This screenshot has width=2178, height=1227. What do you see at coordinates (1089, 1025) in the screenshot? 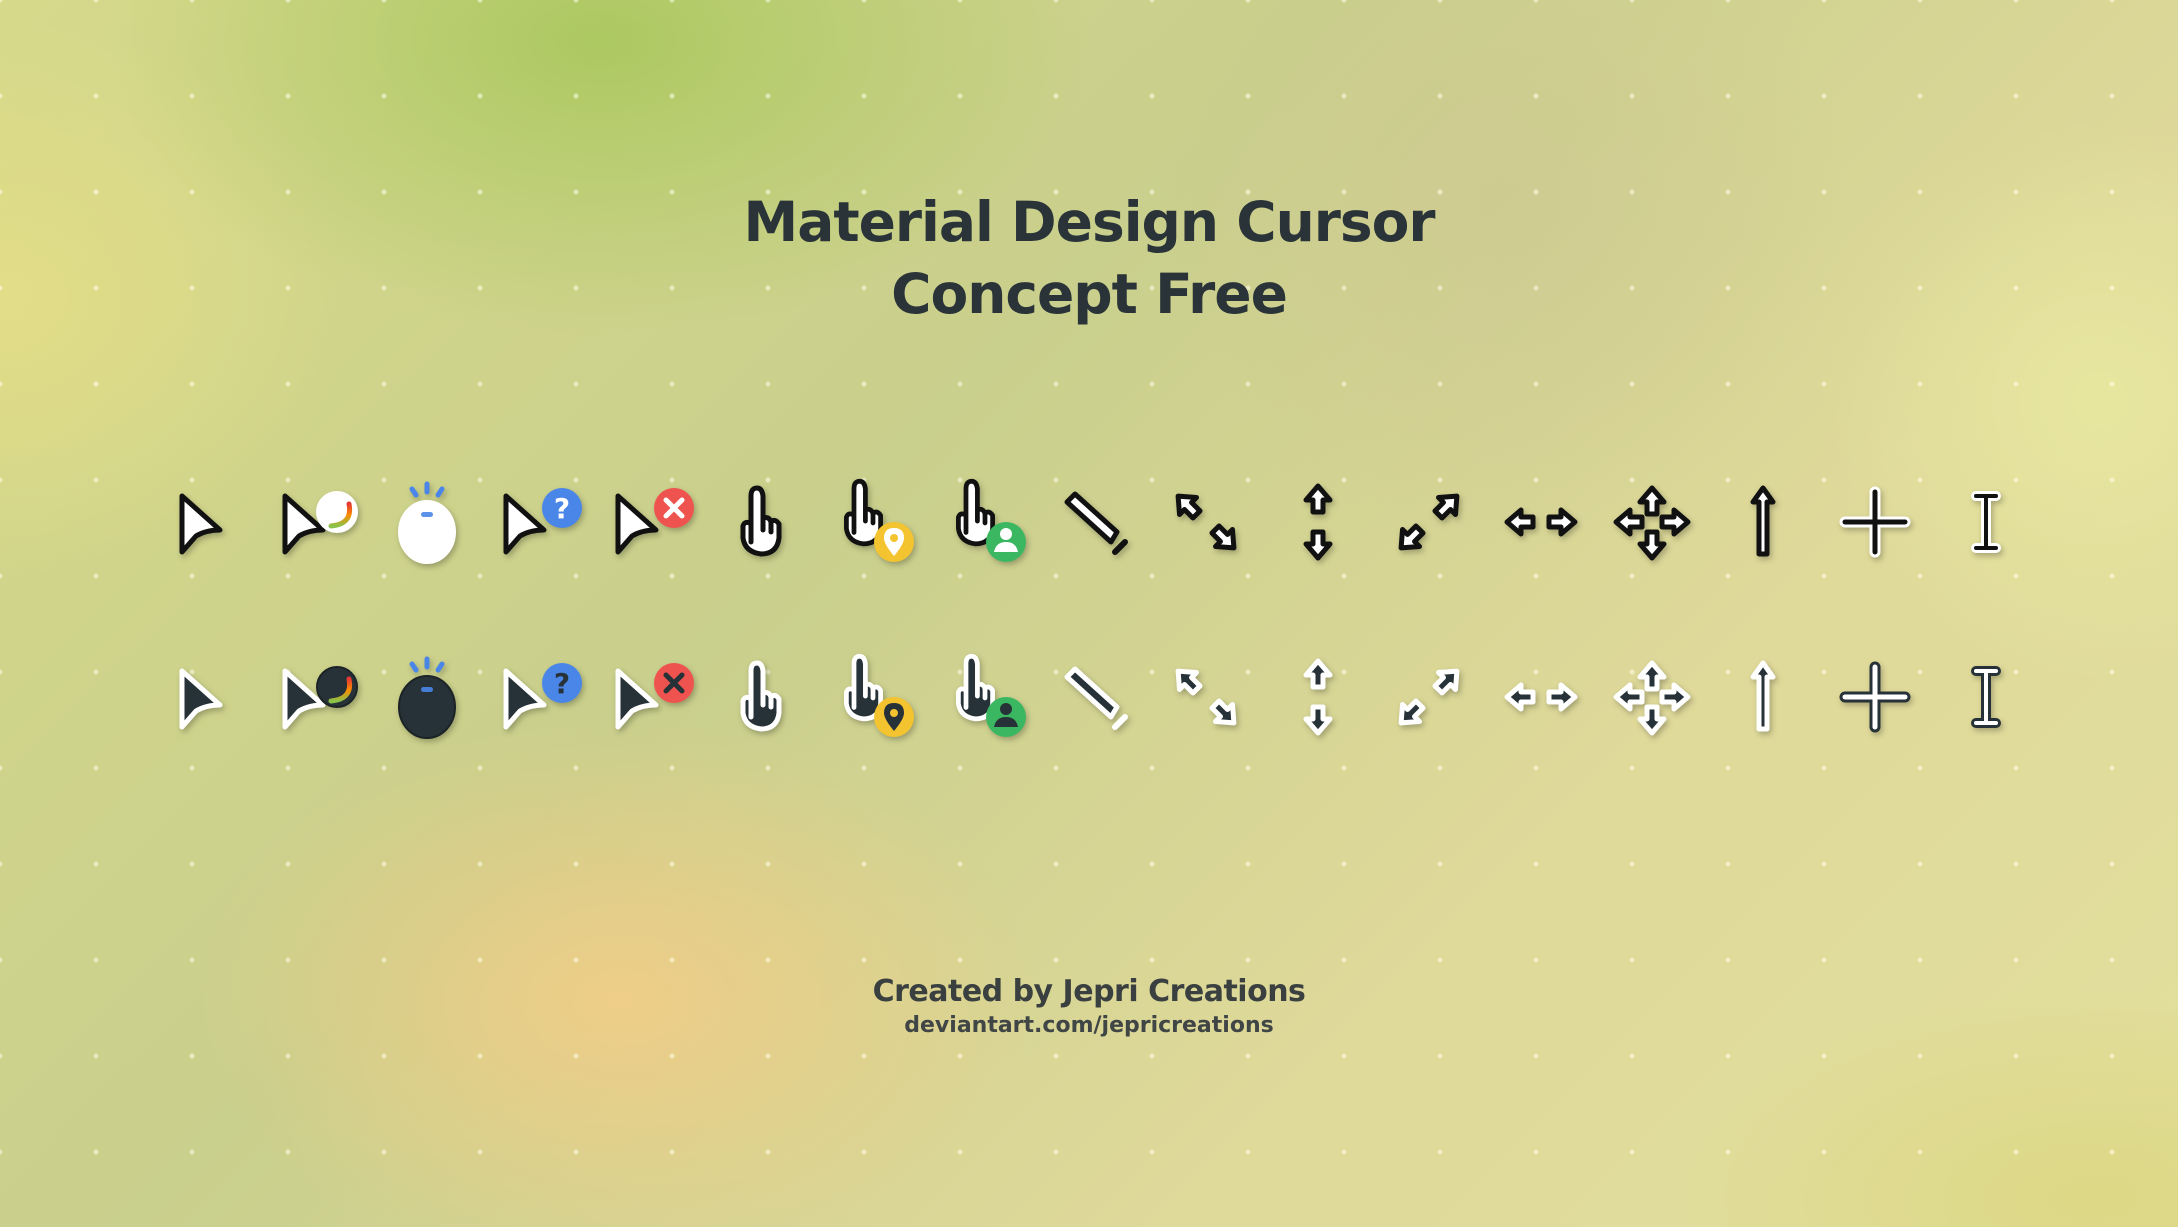
I see `creator-link: deviantart.com/jepricreations` at bounding box center [1089, 1025].